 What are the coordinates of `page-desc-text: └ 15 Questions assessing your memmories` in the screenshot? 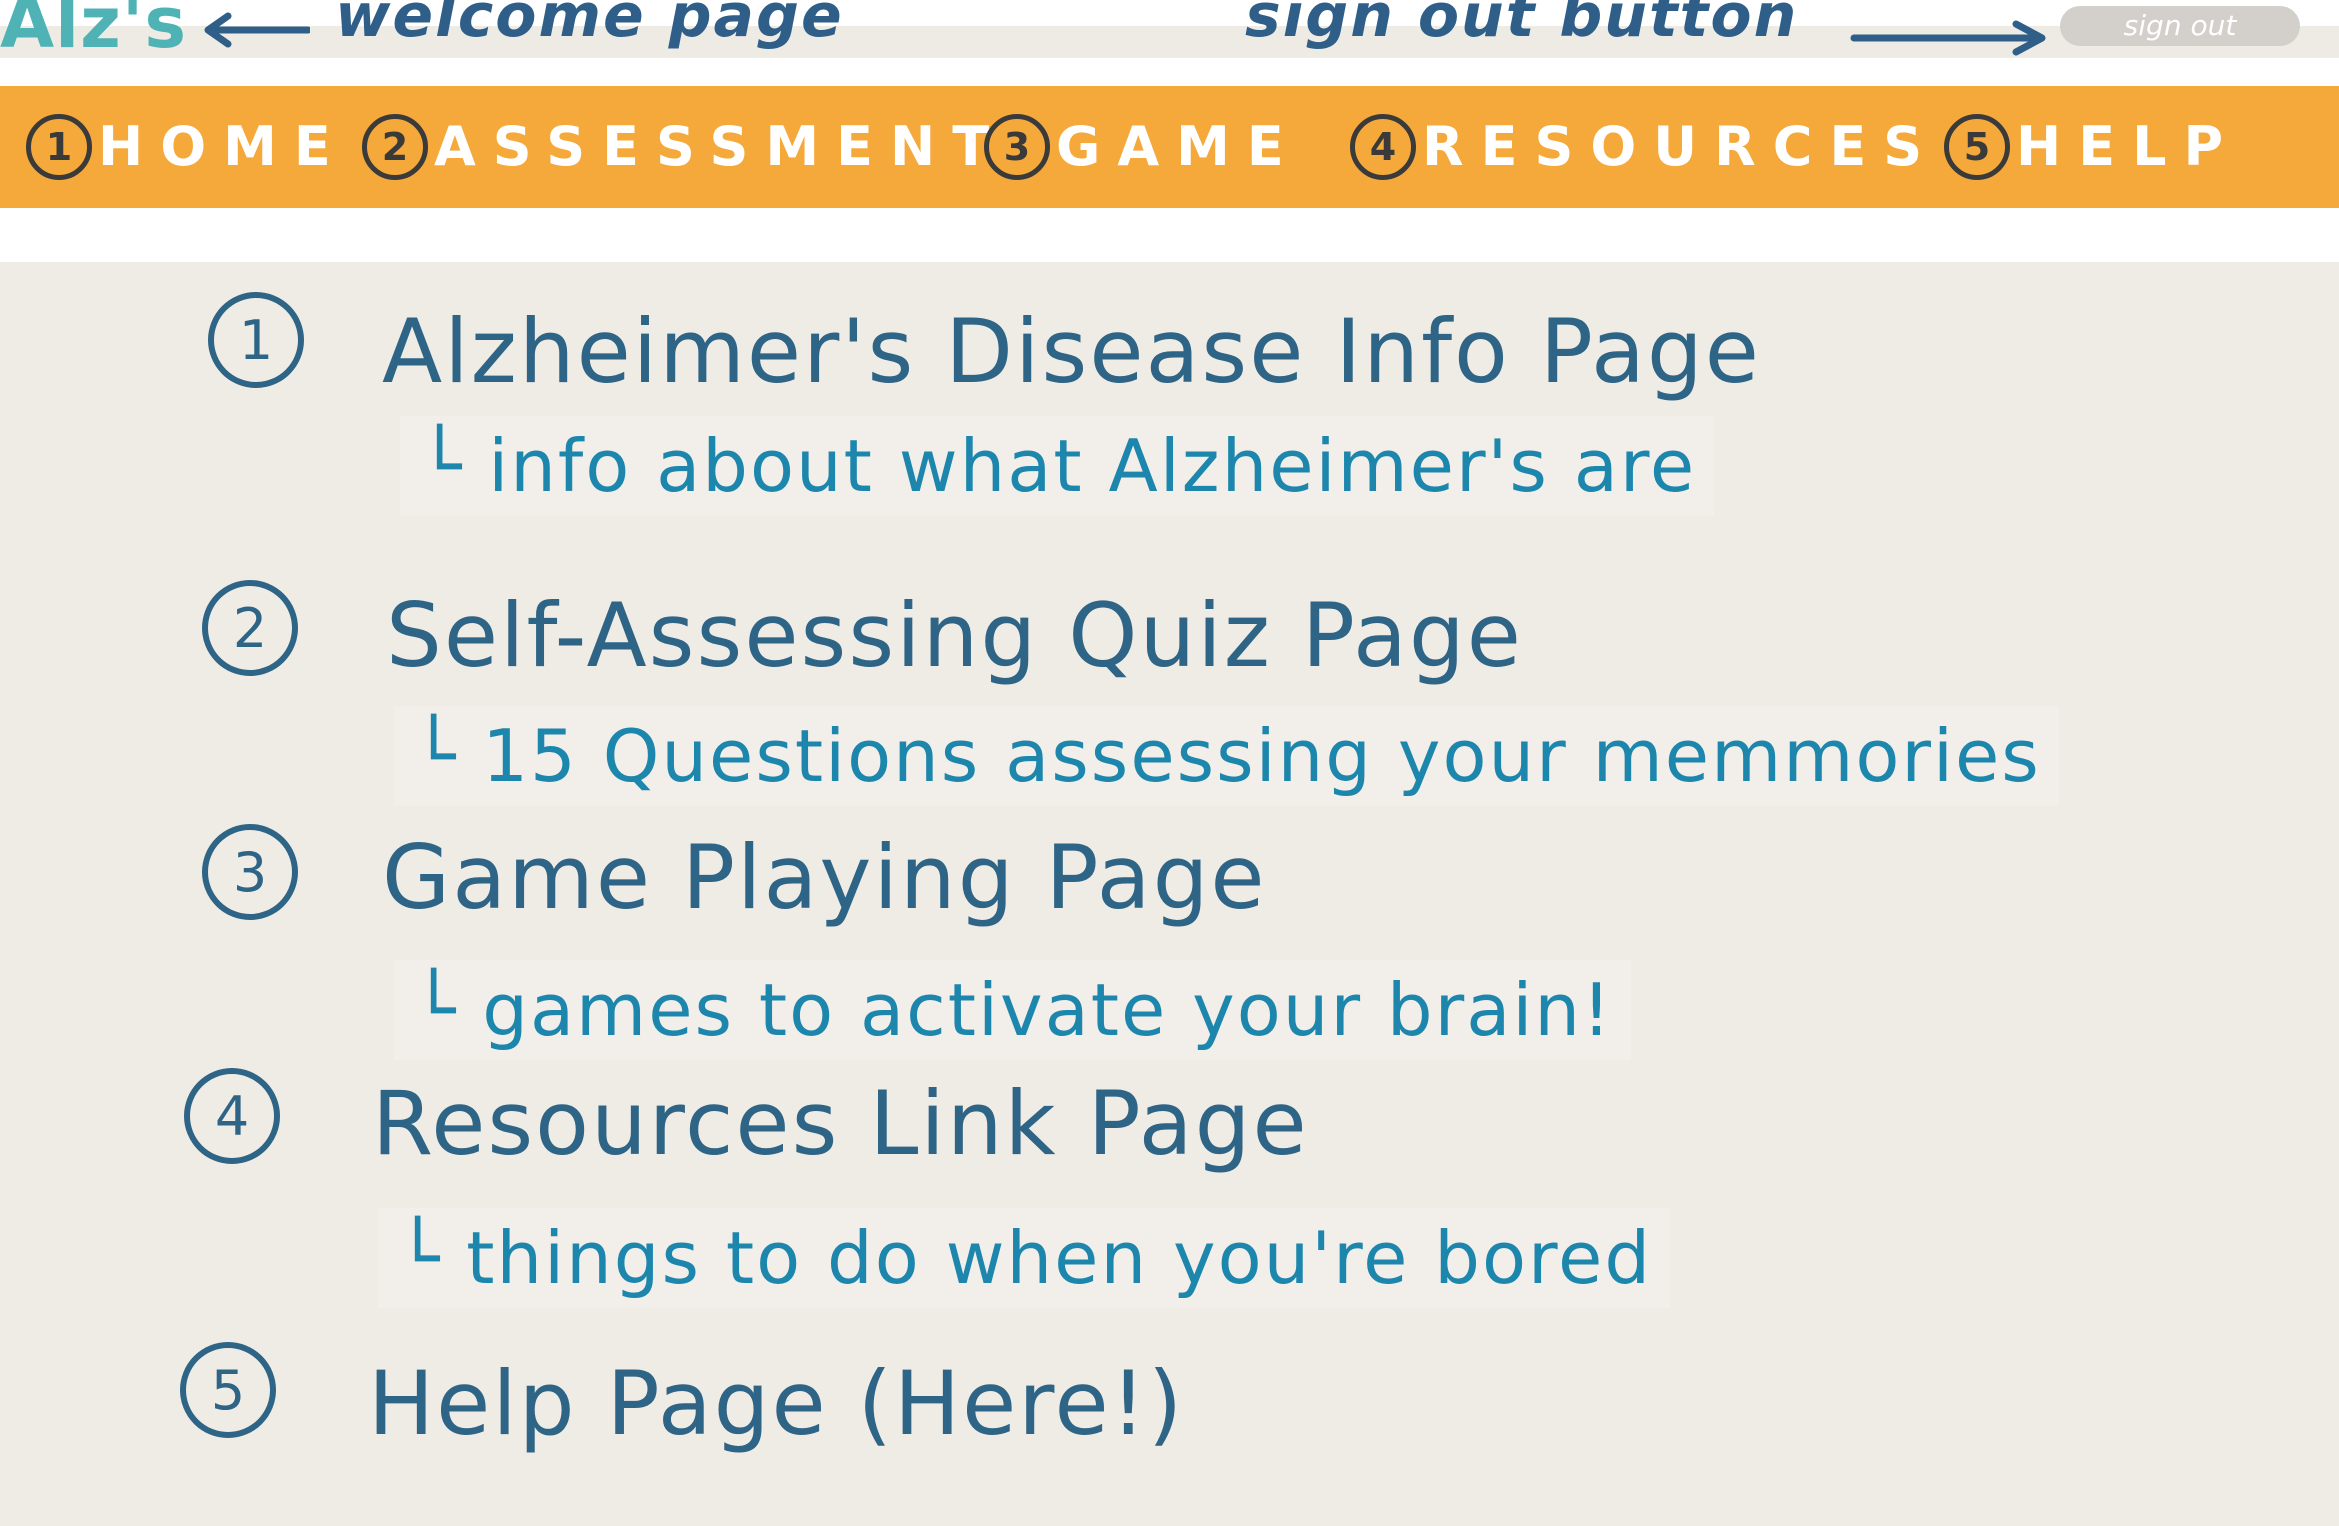 It's located at (1226, 756).